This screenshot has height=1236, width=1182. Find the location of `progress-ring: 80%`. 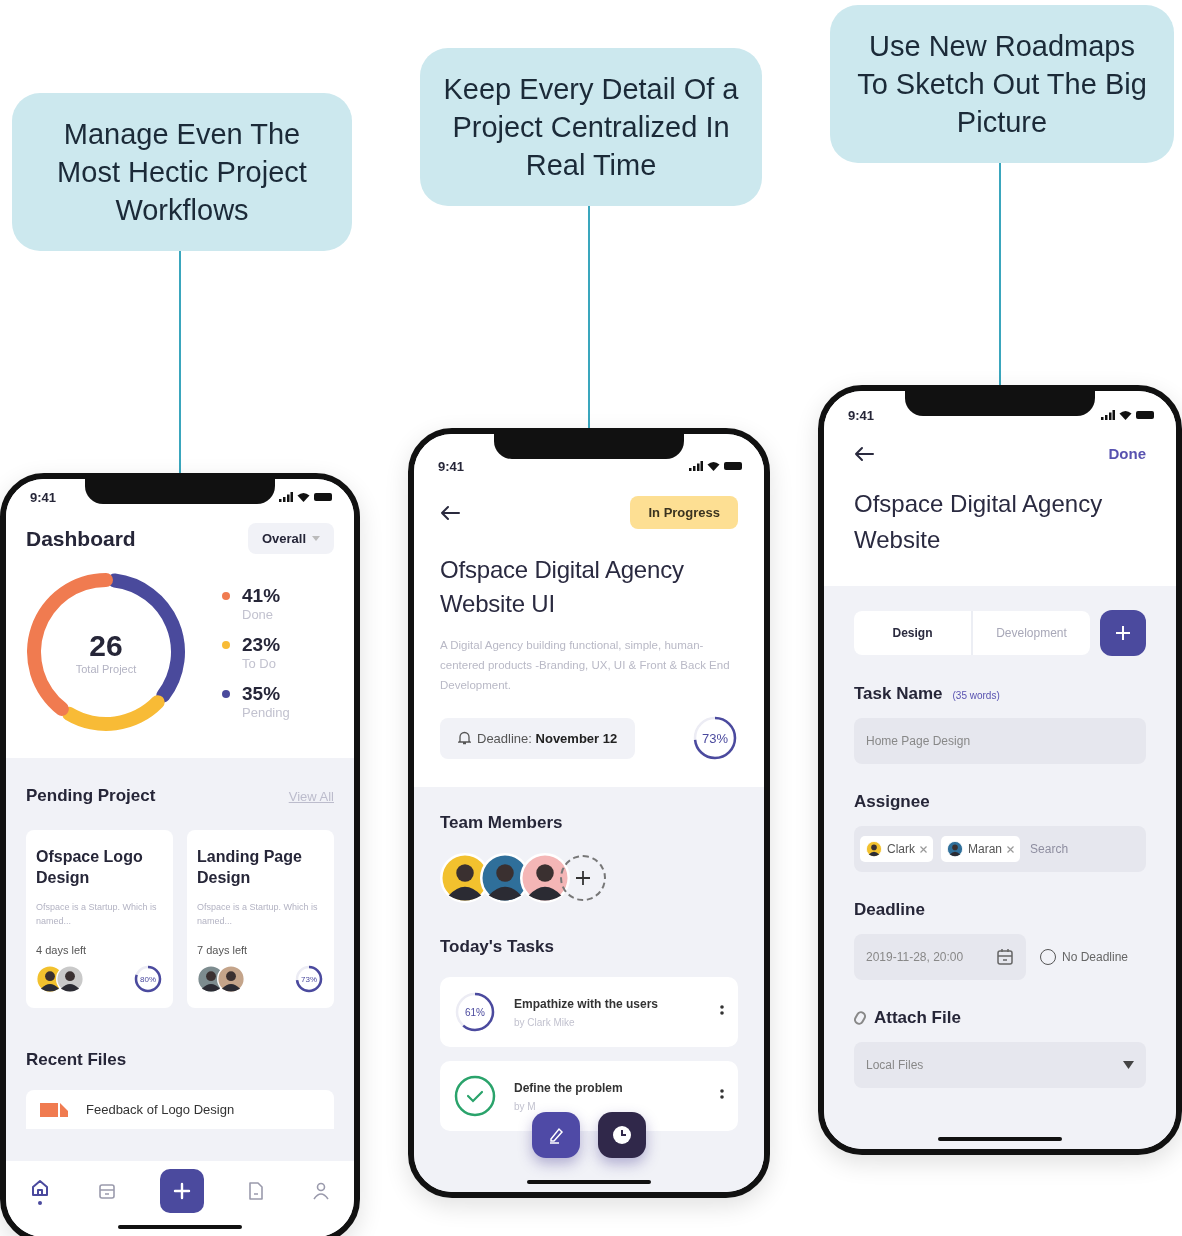

progress-ring: 80% is located at coordinates (148, 979).